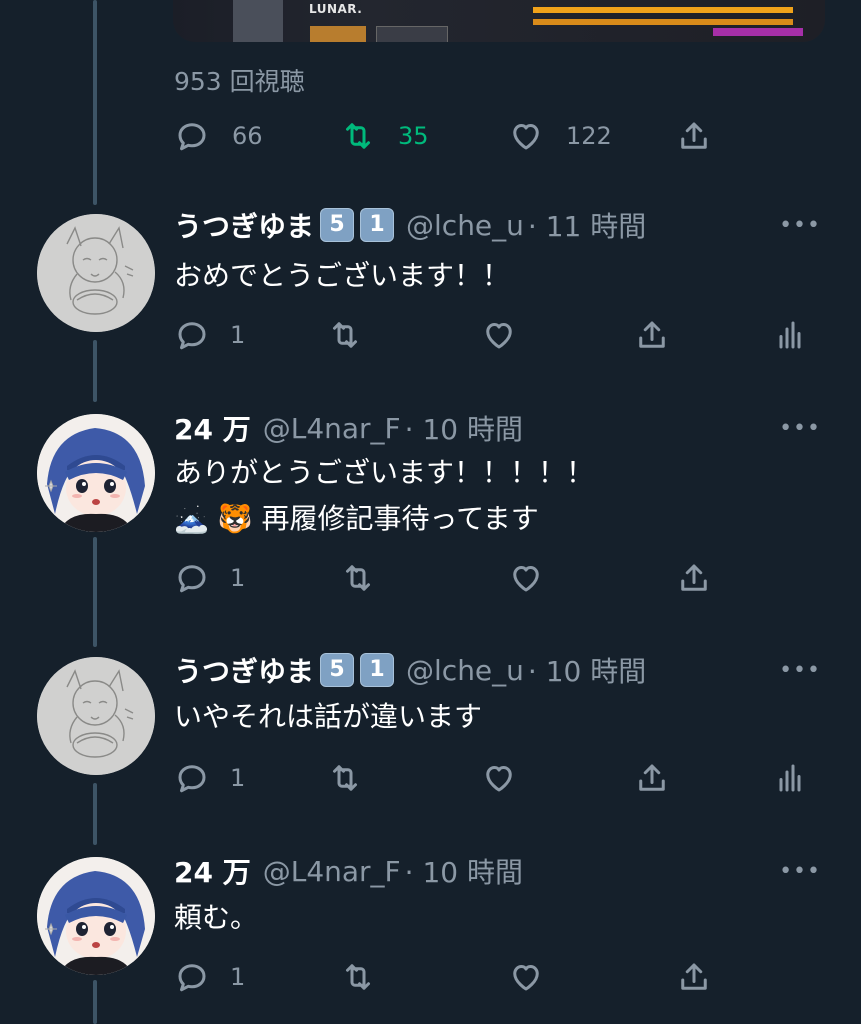 The image size is (861, 1024). Describe the element at coordinates (499, 21) in the screenshot. I see `video-media: LUNAR. ◸` at that location.